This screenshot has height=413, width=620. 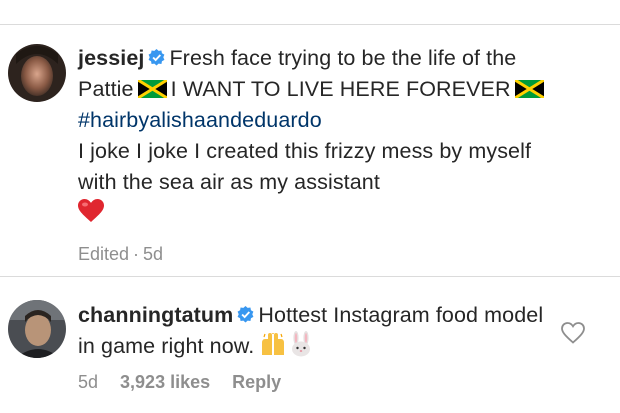 I want to click on comment-text-part-2: I WANT TO LIVE HERE FOREVER, so click(x=340, y=89).